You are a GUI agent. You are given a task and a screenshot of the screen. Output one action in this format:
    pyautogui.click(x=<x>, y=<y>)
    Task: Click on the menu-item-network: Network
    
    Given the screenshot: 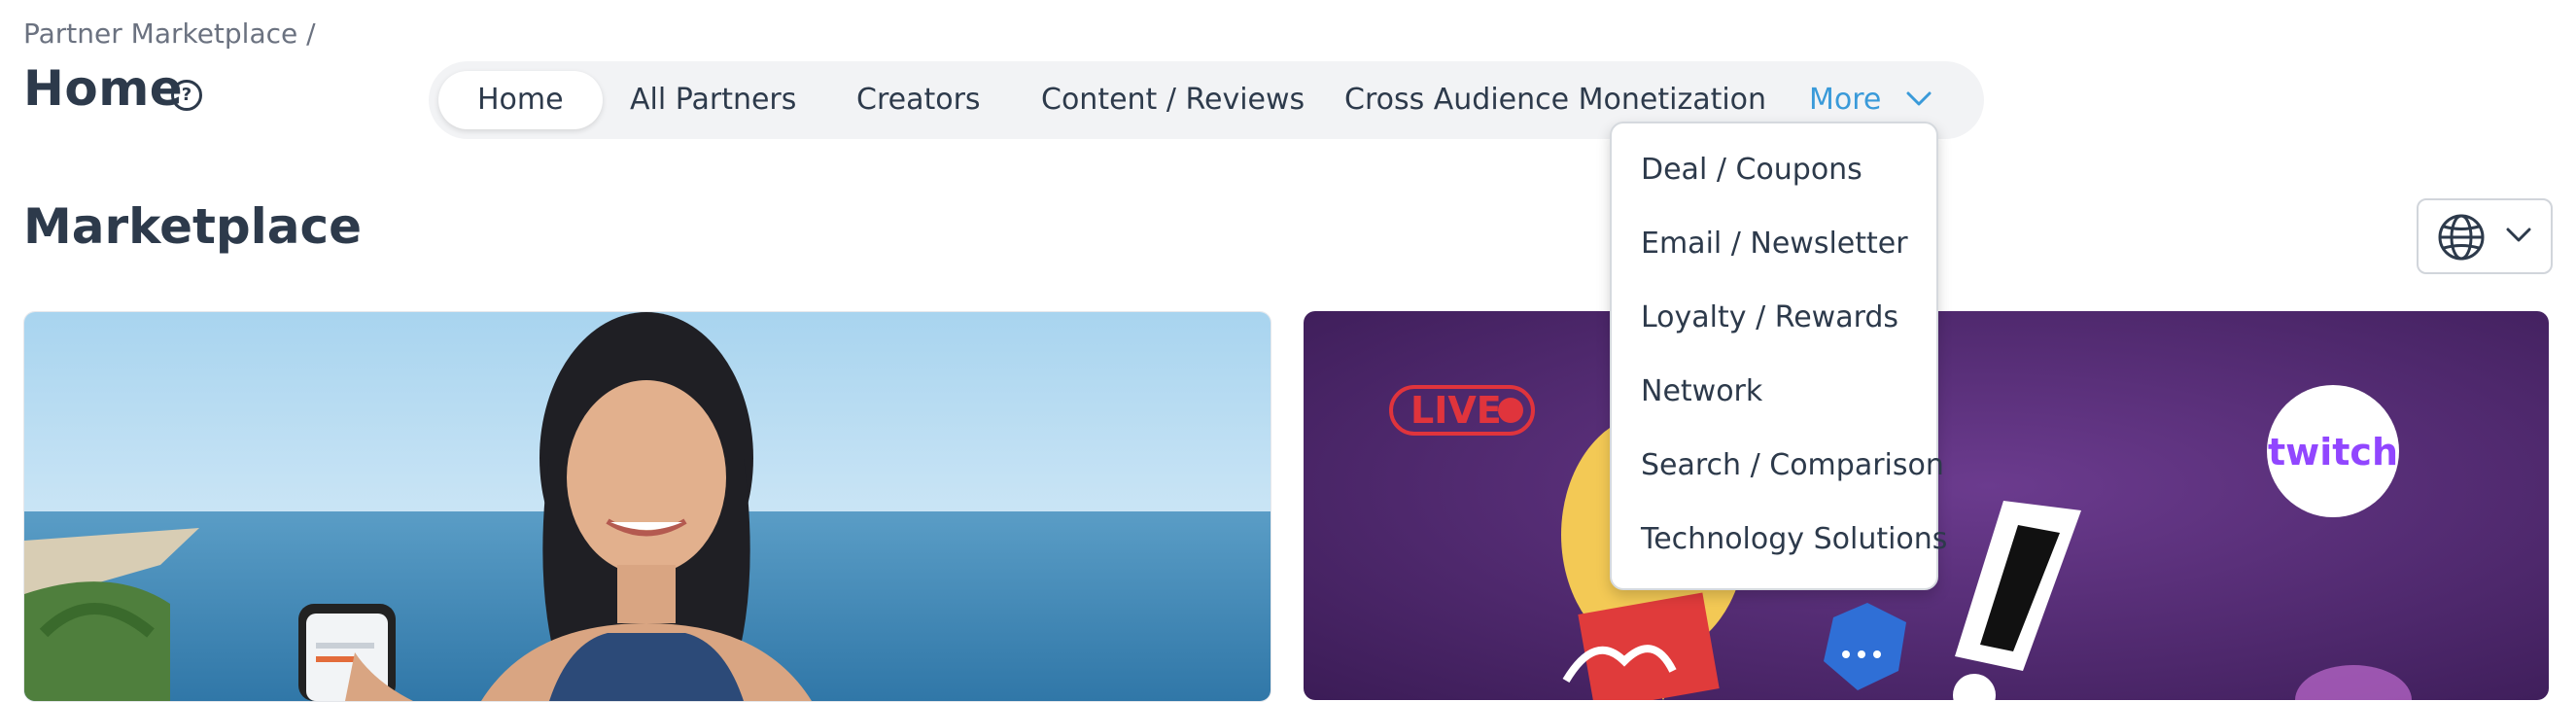 What is the action you would take?
    pyautogui.click(x=1702, y=391)
    